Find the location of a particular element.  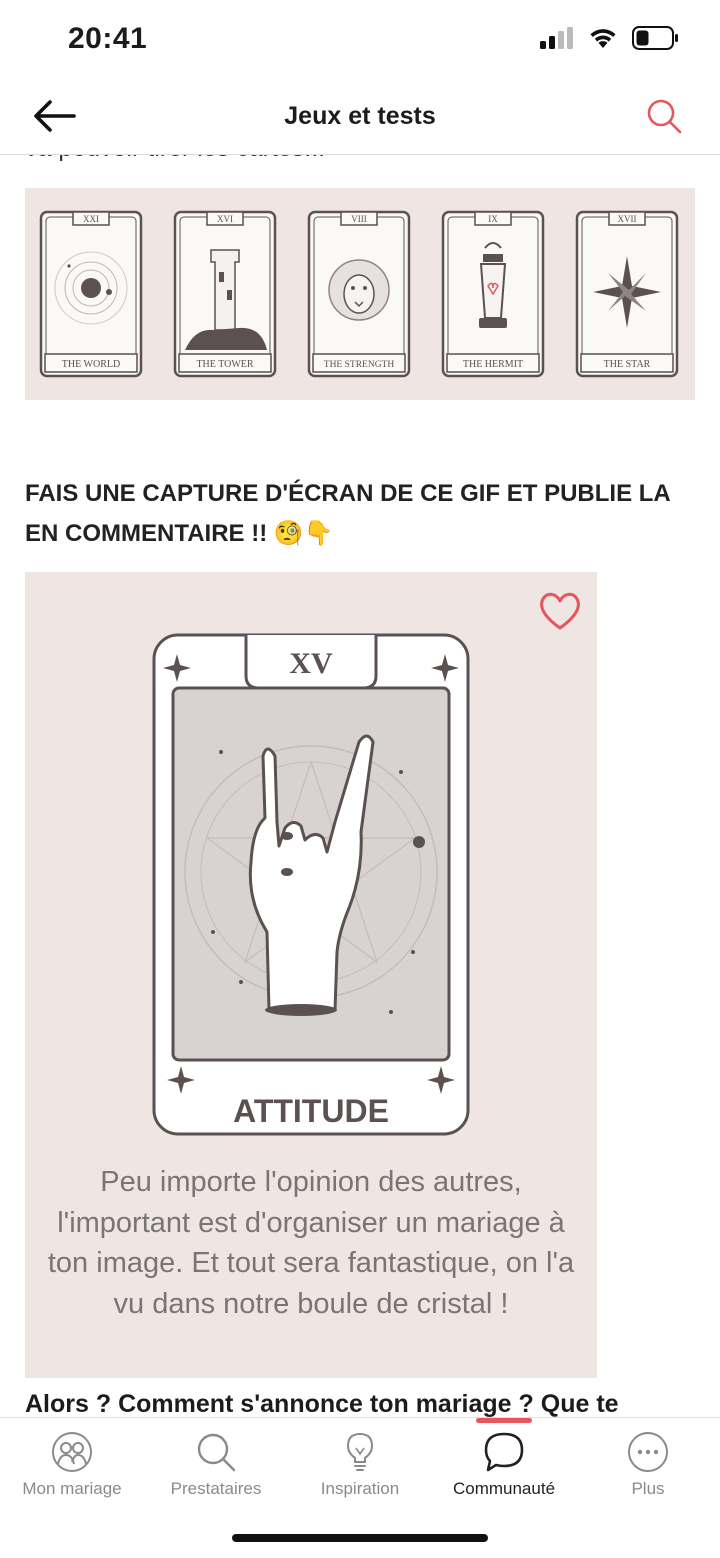

tab-label: Inspiration is located at coordinates (360, 1488).